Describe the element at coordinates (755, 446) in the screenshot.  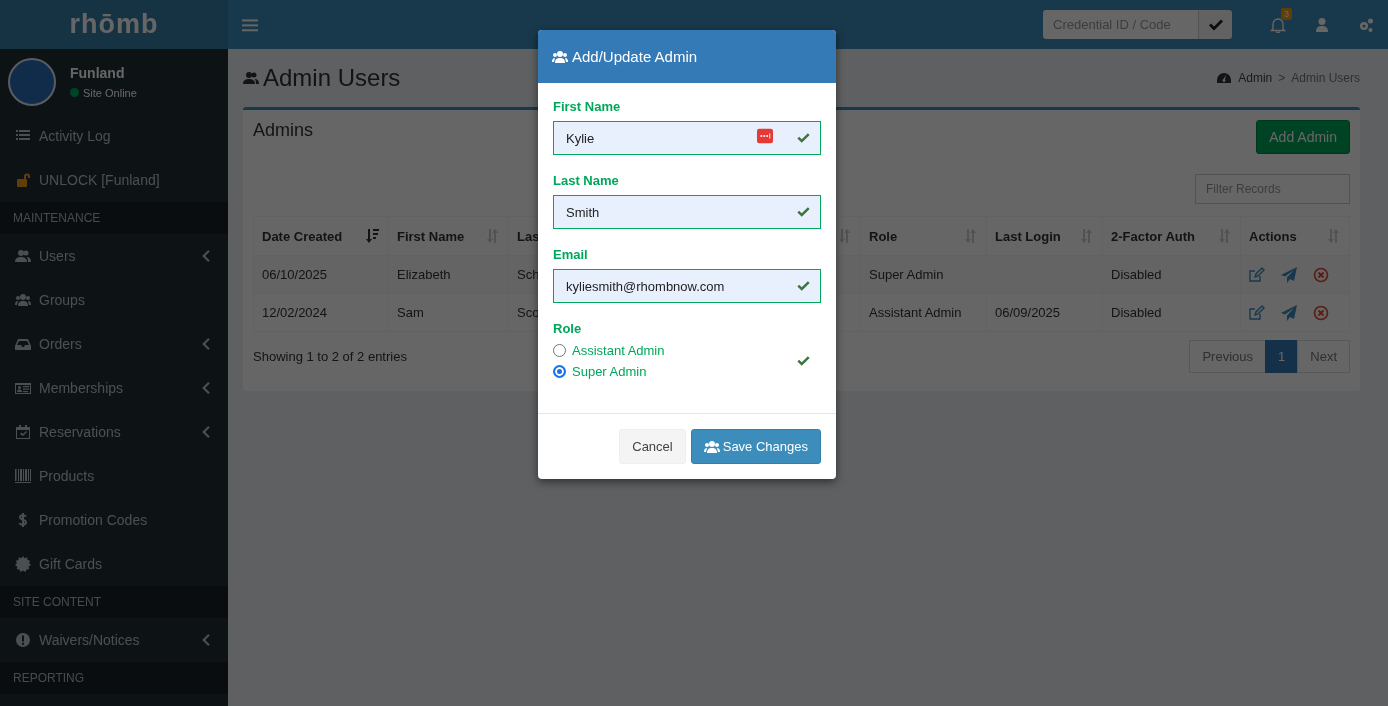
I see `save-button: Save Changes` at that location.